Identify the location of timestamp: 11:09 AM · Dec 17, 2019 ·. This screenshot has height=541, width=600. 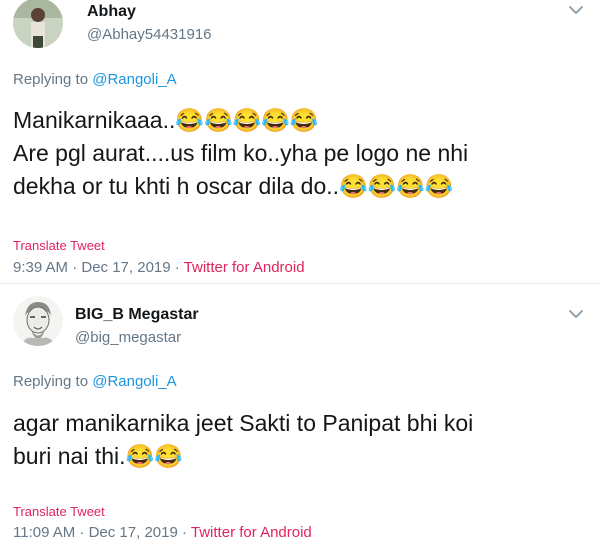
(102, 532).